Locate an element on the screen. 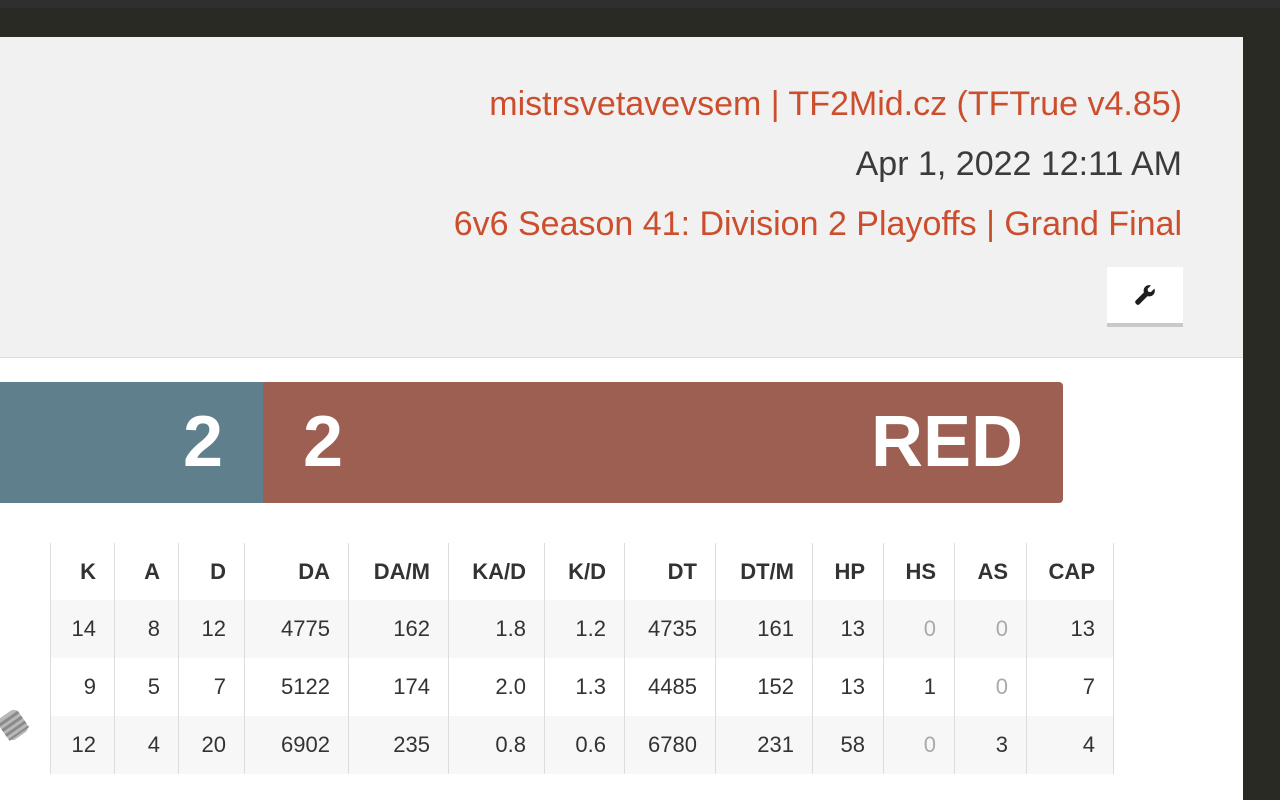 This screenshot has height=800, width=1280. table-cell: 5 is located at coordinates (146, 687).